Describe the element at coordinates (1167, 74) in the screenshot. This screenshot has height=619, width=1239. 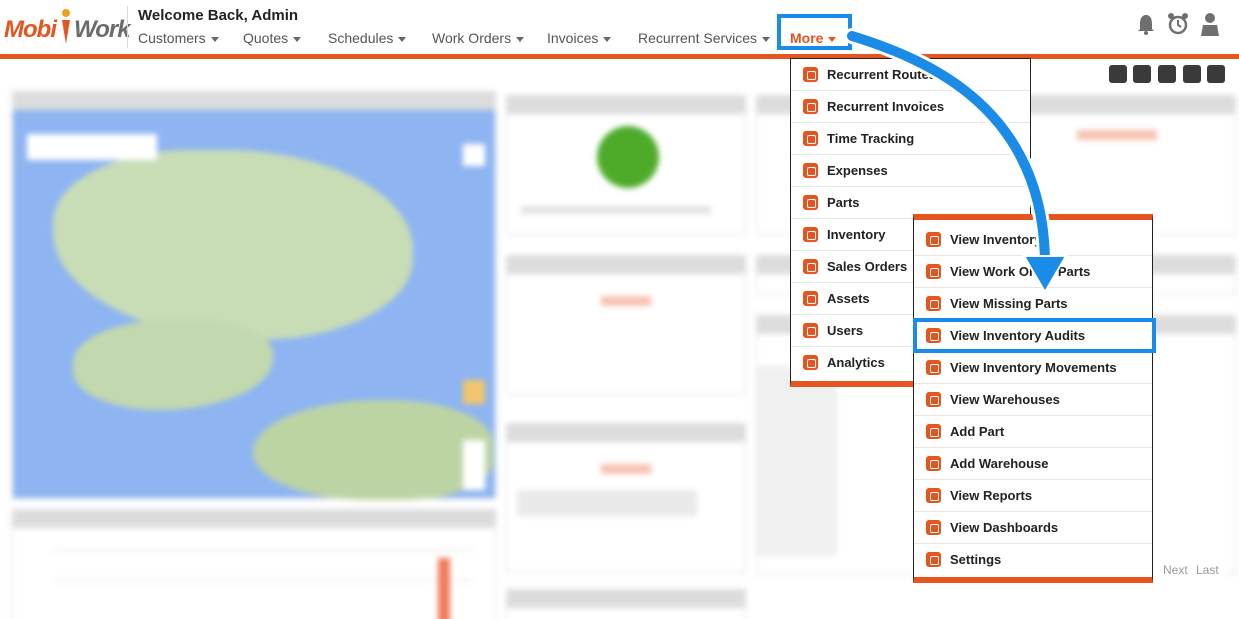
I see `save-icon` at that location.